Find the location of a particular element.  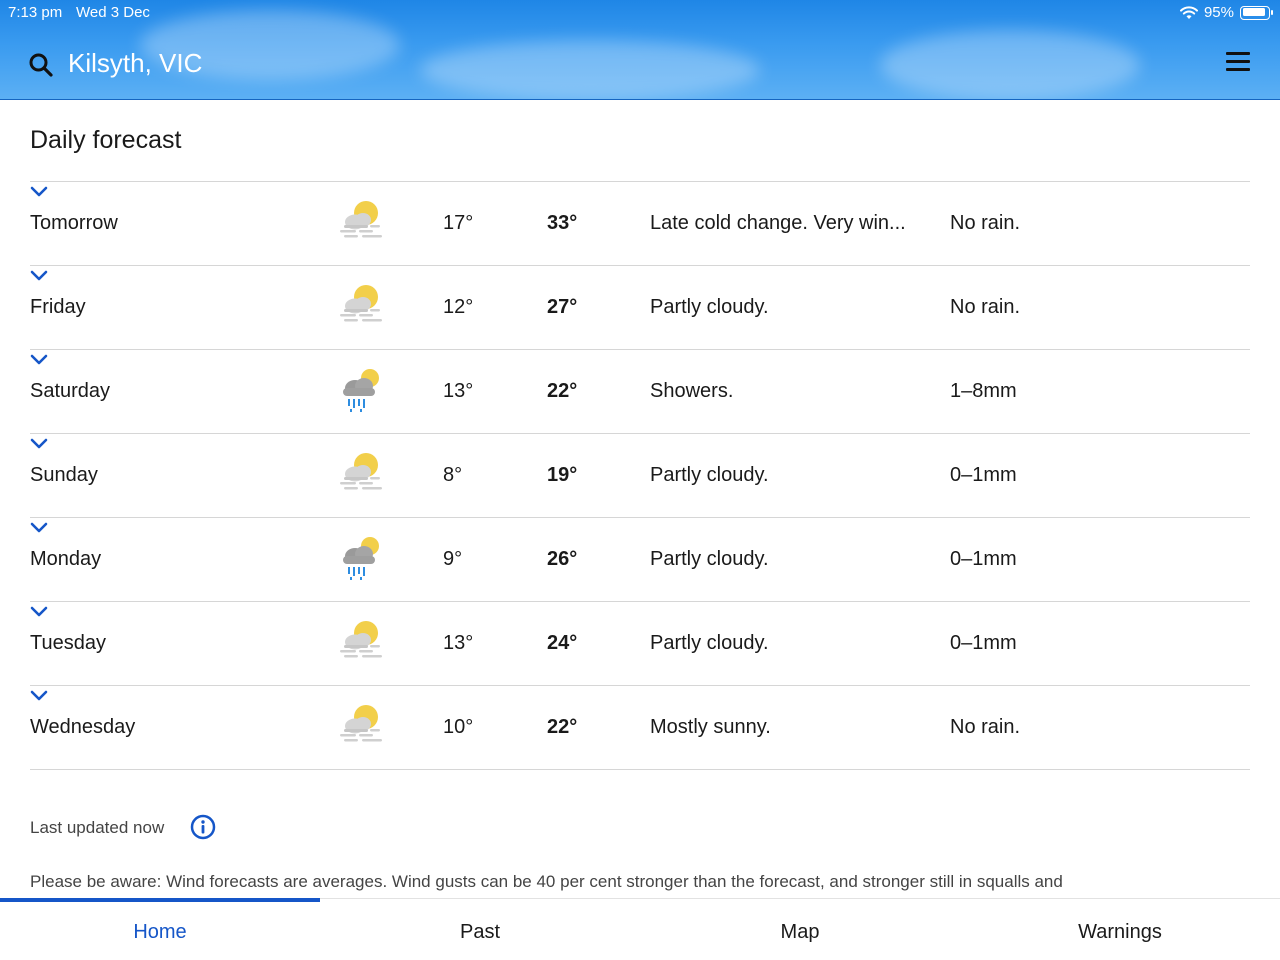

forecast-day: Sunday is located at coordinates (64, 475).